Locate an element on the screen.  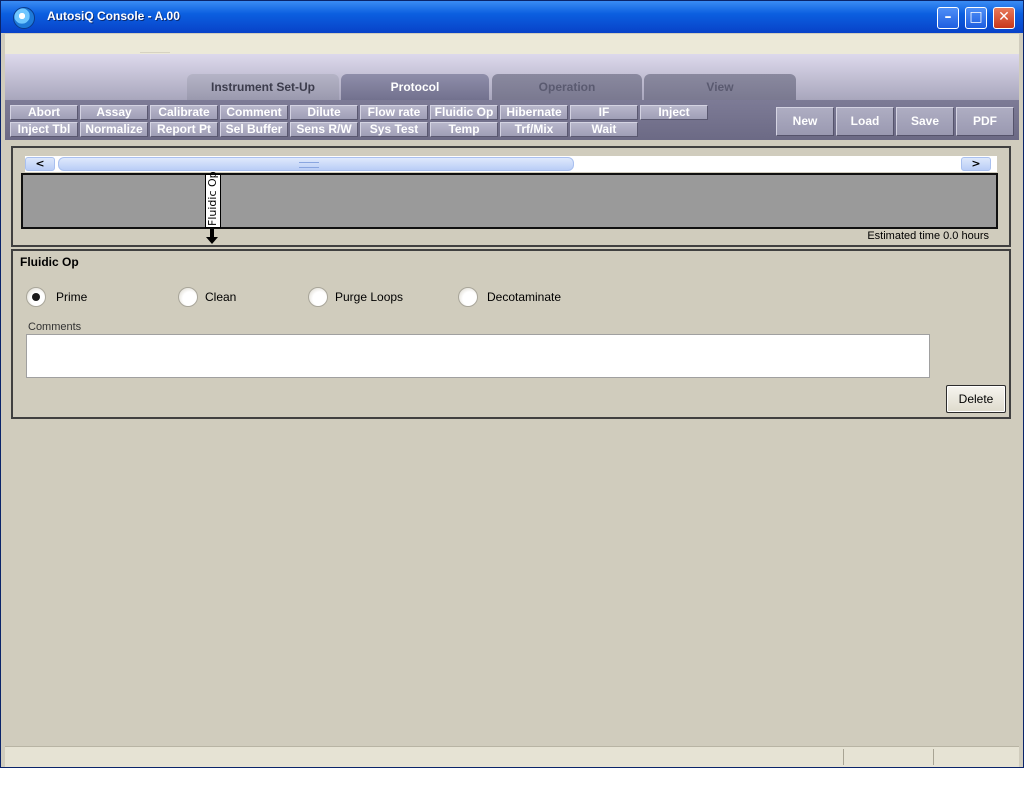
radio-purge-loops is located at coordinates (318, 297).